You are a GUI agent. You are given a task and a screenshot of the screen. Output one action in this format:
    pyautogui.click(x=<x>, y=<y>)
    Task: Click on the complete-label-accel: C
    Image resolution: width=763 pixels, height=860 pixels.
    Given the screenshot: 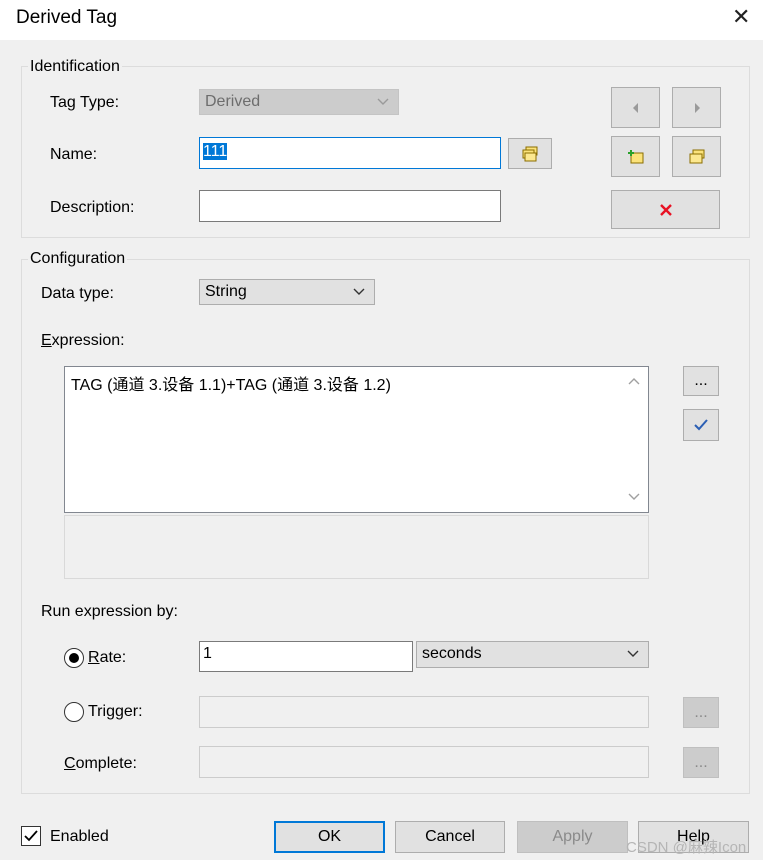 What is the action you would take?
    pyautogui.click(x=70, y=763)
    